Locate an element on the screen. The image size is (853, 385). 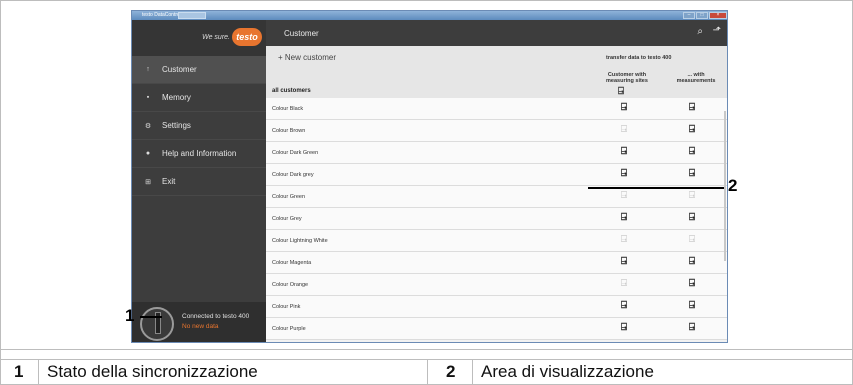
customer-name: Colour Orange is located at coordinates (290, 285).